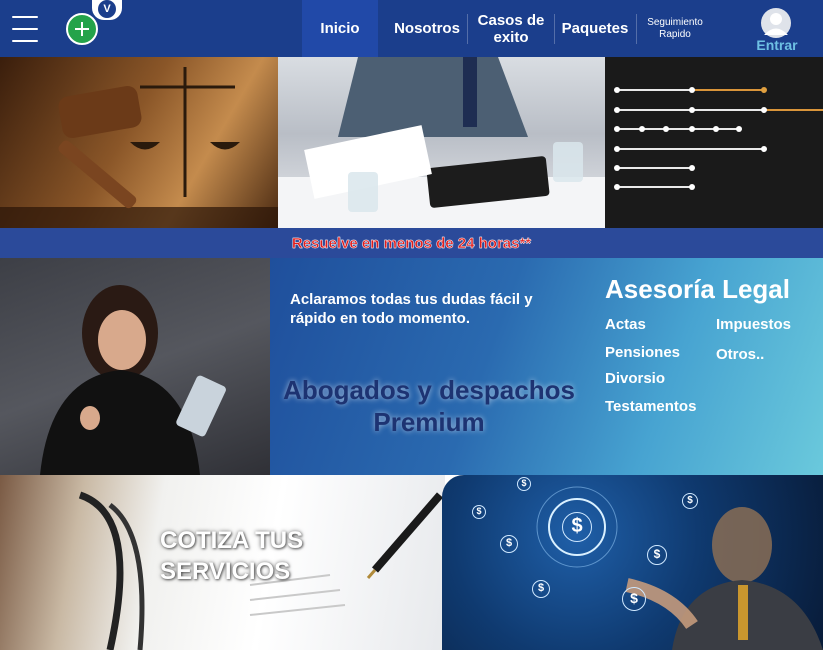 Image resolution: width=823 pixels, height=650 pixels. Describe the element at coordinates (595, 28) in the screenshot. I see `nav-item-paquetes: Paquetes` at that location.